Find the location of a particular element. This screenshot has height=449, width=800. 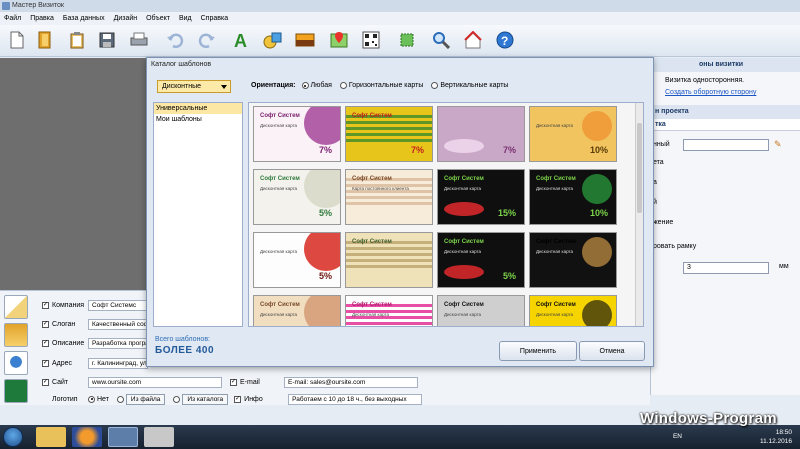

menu-edit: Правка is located at coordinates (42, 18).